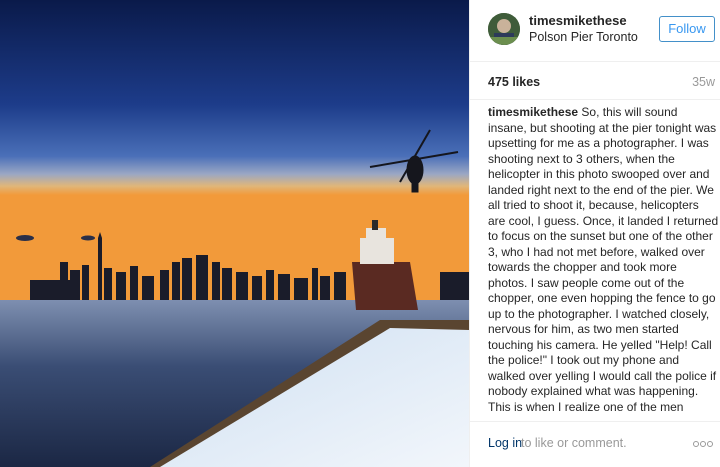 The height and width of the screenshot is (467, 720). I want to click on login-prompt-text: to like or comment., so click(574, 443).